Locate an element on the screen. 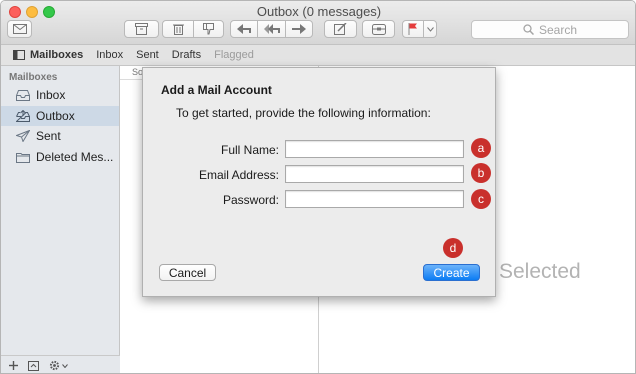  plus-icon is located at coordinates (13, 365).